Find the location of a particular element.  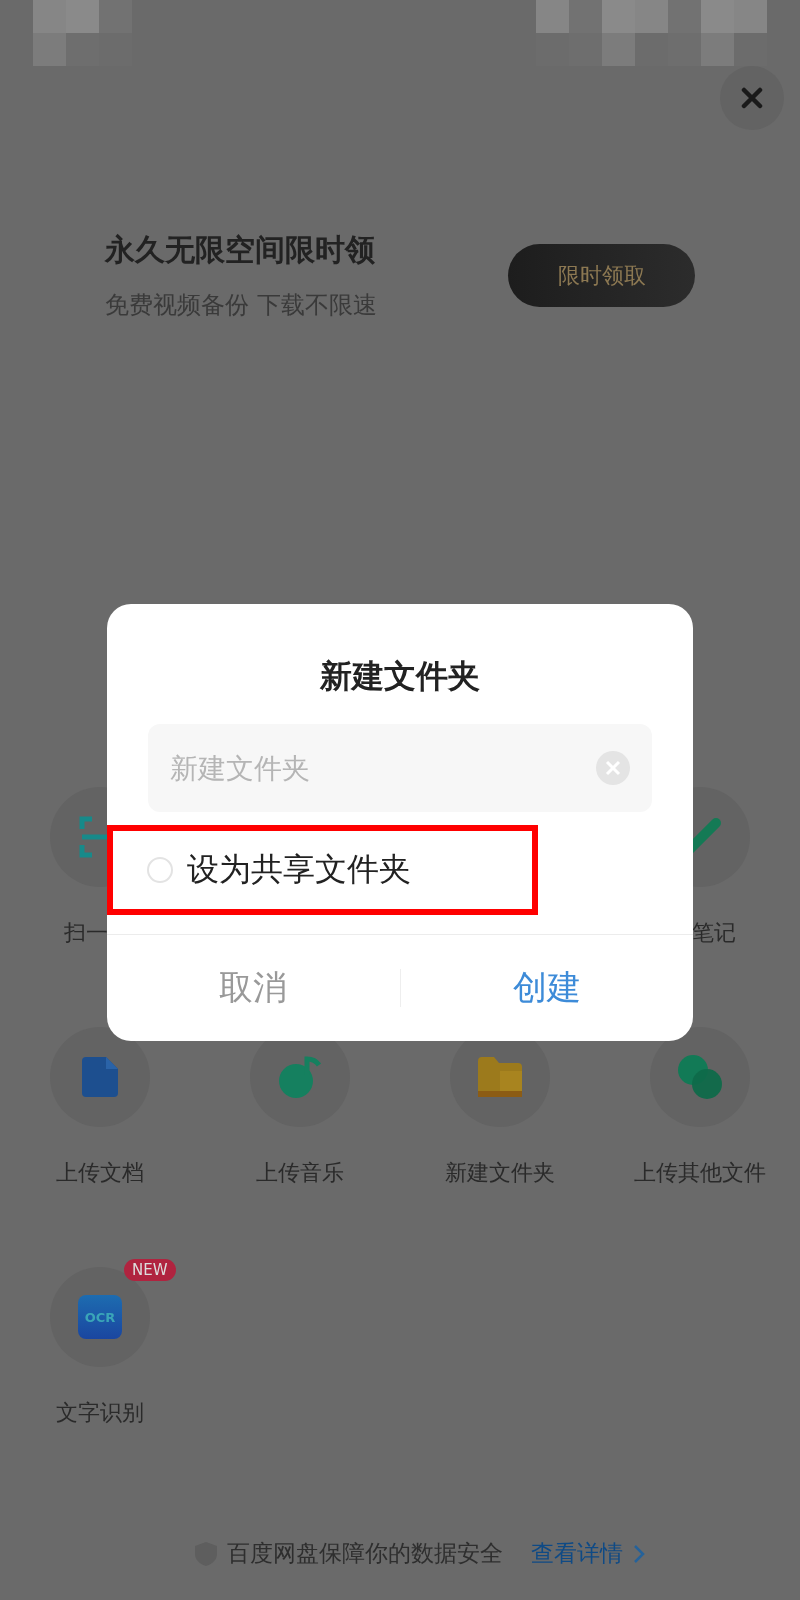

action-label: 上传音乐 is located at coordinates (300, 1173).